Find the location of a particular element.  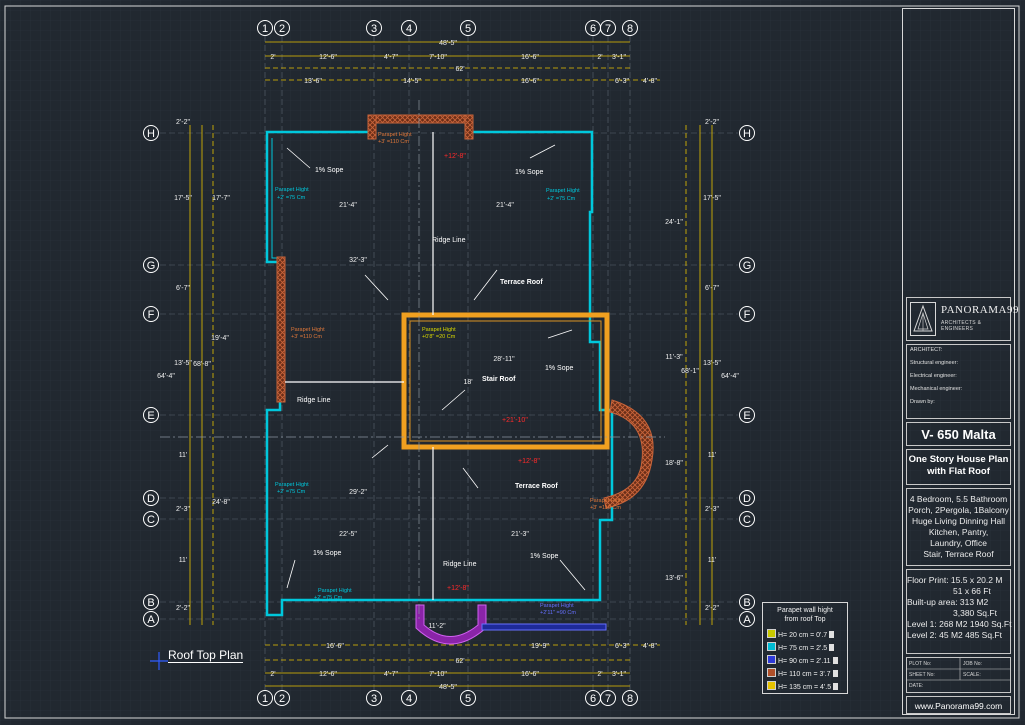

level-mark: +21'-10" is located at coordinates (515, 420).